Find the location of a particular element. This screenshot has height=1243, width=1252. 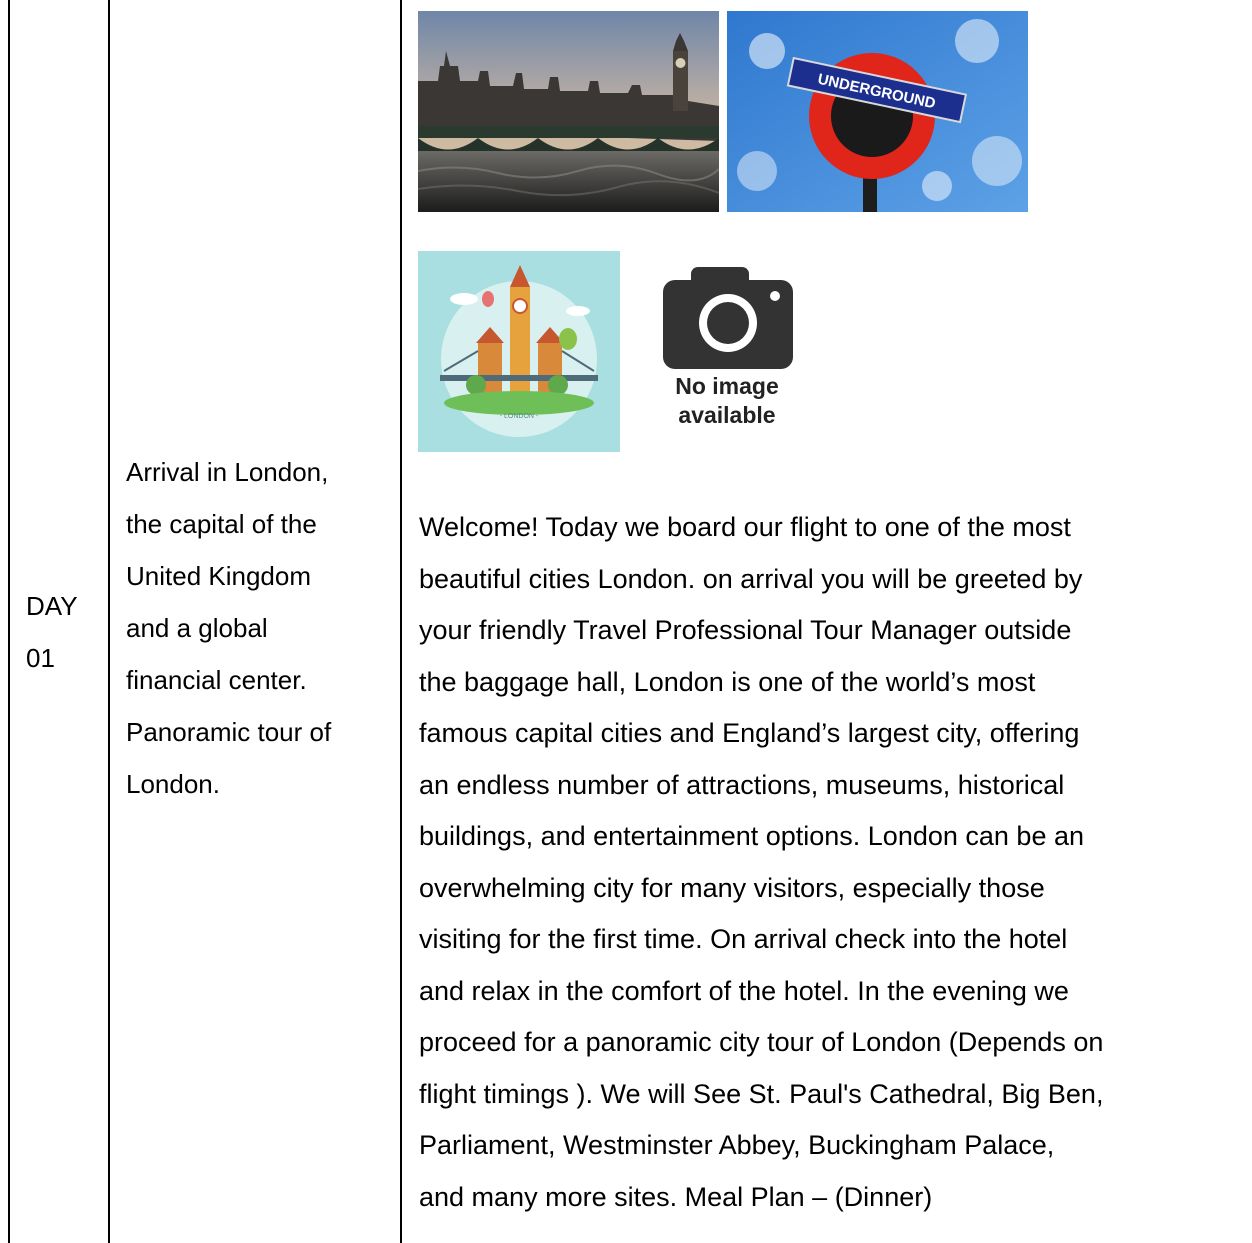

no-image-line-1: No image is located at coordinates (727, 386).